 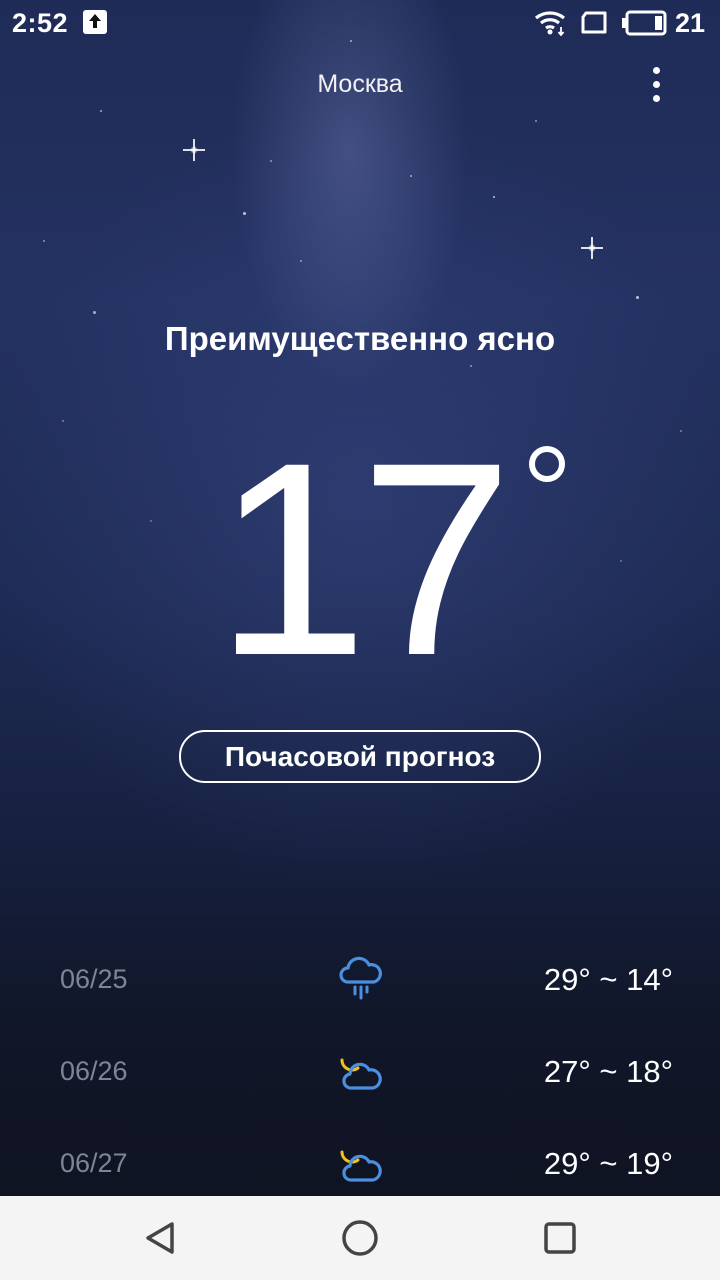 I want to click on wifi-icon, so click(x=550, y=23).